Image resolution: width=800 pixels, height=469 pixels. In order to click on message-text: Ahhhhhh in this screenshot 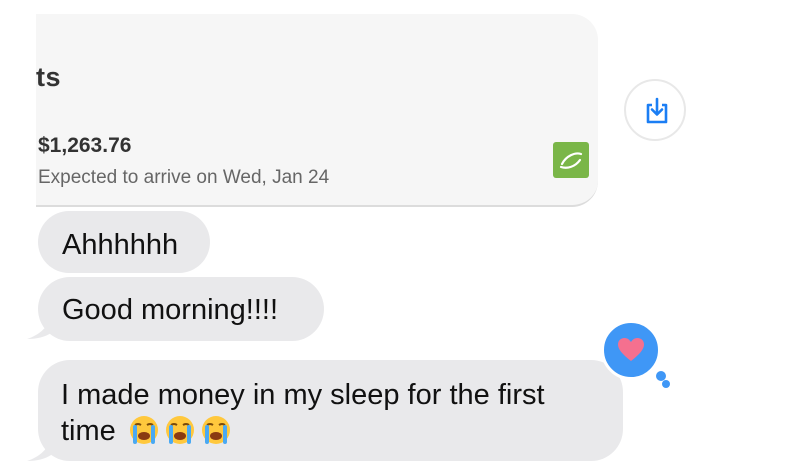, I will do `click(120, 245)`.